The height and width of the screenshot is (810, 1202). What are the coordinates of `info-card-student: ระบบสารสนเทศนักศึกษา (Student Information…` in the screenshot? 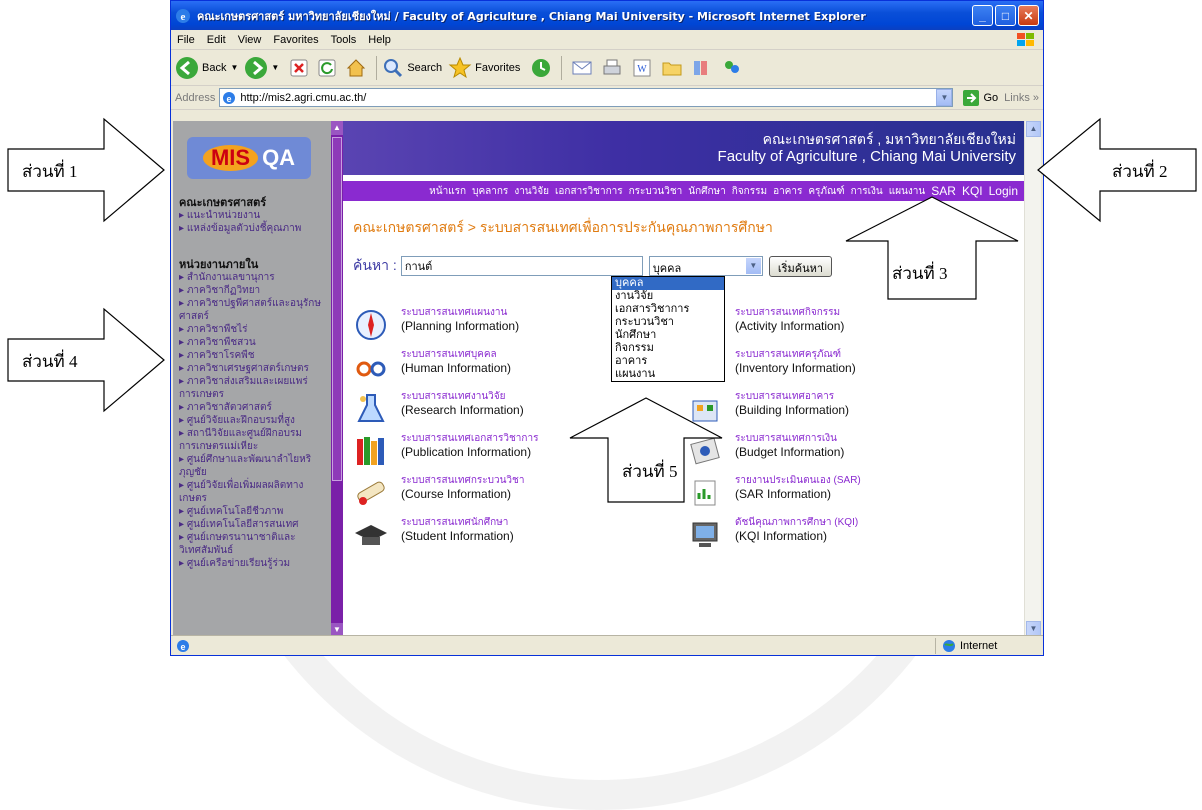 It's located at (473, 535).